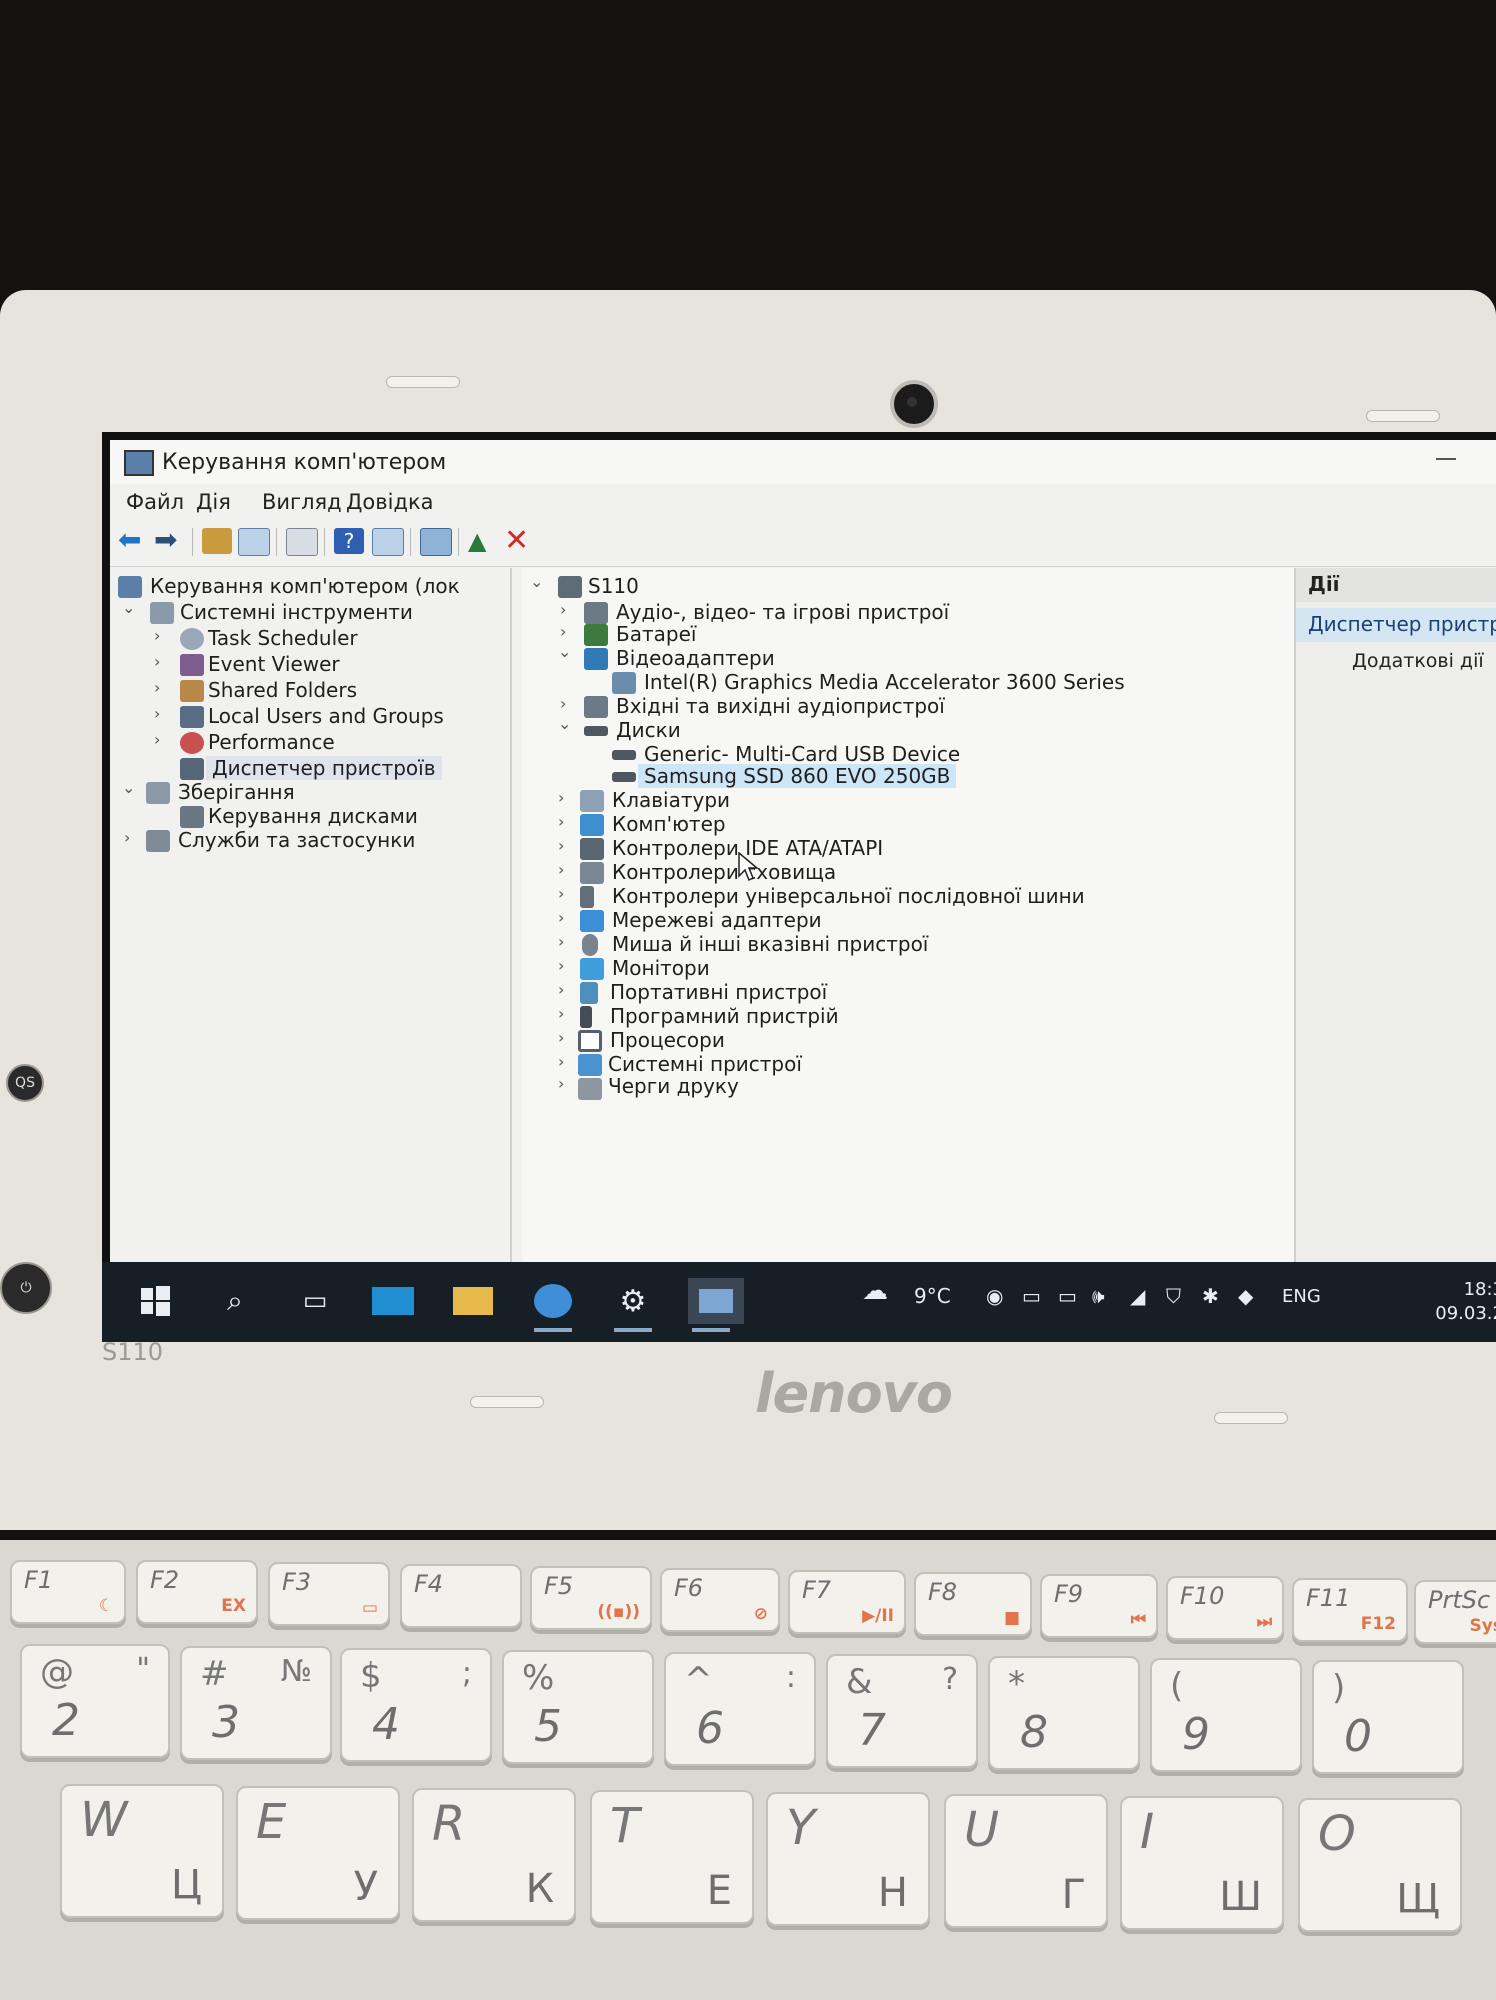  Describe the element at coordinates (1396, 625) in the screenshot. I see `actions-device-manager: Диспетчер пристр` at that location.